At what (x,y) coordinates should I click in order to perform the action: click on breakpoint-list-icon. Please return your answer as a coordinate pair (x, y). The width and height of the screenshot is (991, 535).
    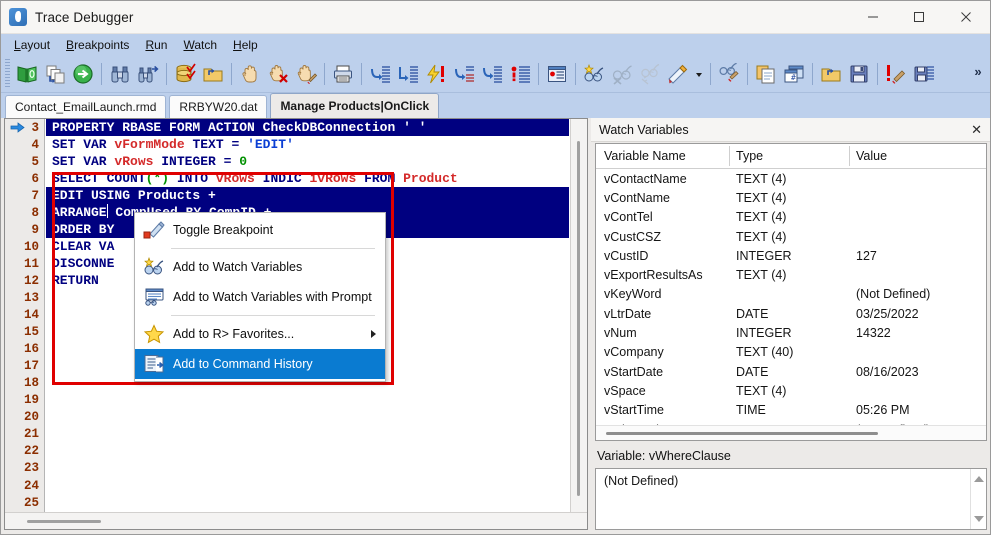
    Looking at the image, I should click on (520, 74).